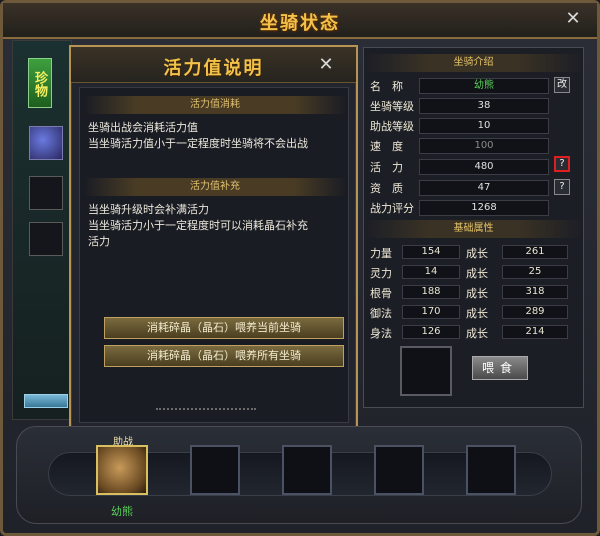 This screenshot has height=536, width=600. Describe the element at coordinates (213, 68) in the screenshot. I see `dialog-title: 活力值说明` at that location.